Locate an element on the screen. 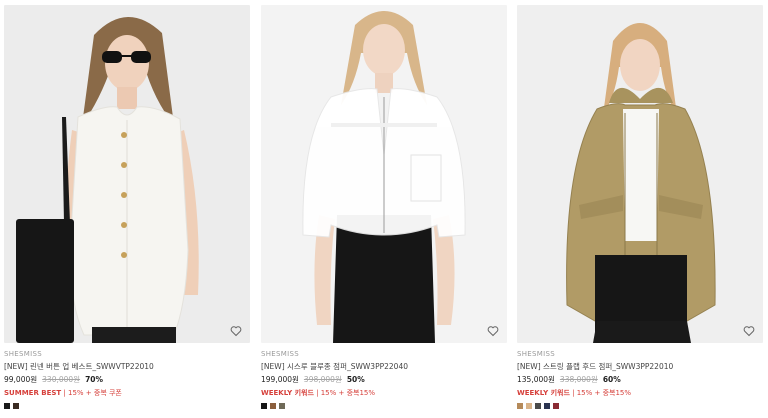 The height and width of the screenshot is (418, 768). promo-keyword: SUMMER BEST is located at coordinates (33, 393).